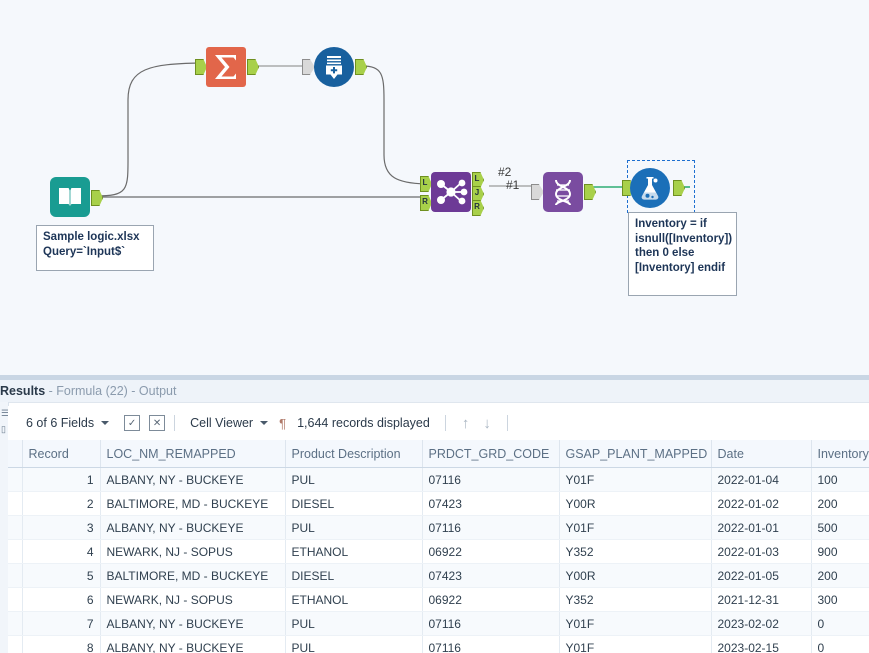 The image size is (869, 653). What do you see at coordinates (61, 551) in the screenshot?
I see `table-cell: 4` at bounding box center [61, 551].